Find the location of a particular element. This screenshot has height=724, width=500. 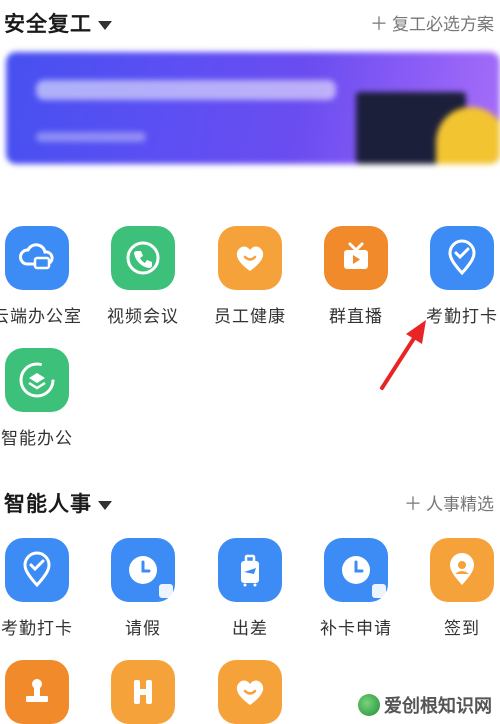

app-item-leave: 请假 is located at coordinates (143, 588).